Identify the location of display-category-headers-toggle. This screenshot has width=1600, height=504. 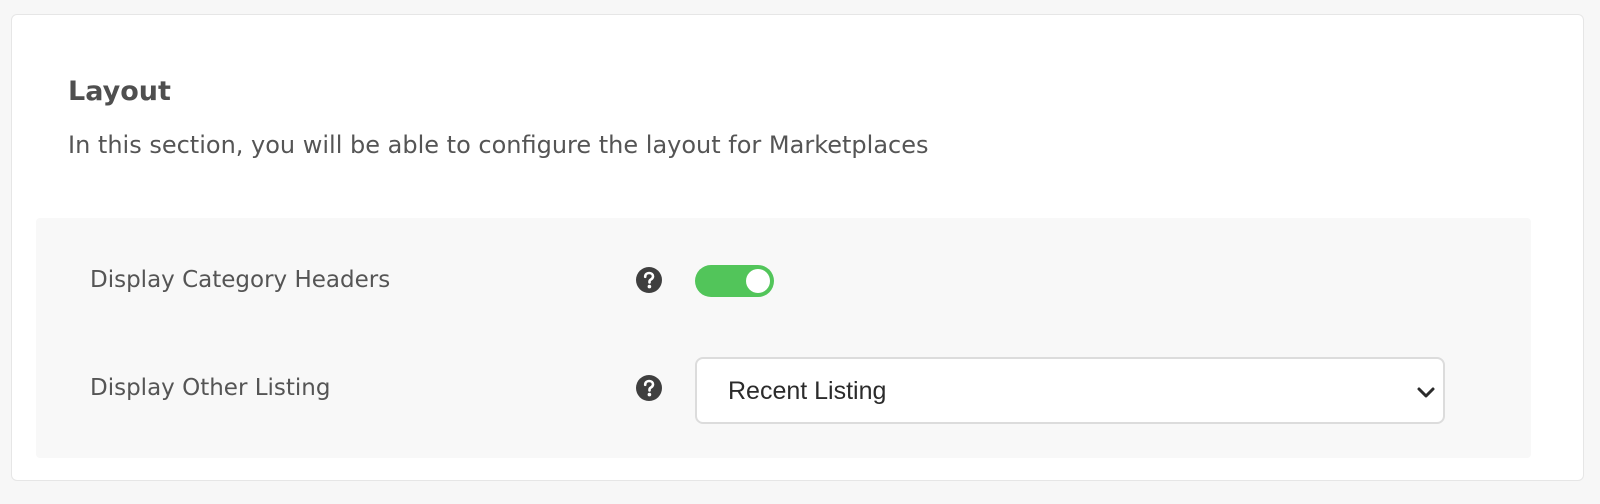
(734, 281).